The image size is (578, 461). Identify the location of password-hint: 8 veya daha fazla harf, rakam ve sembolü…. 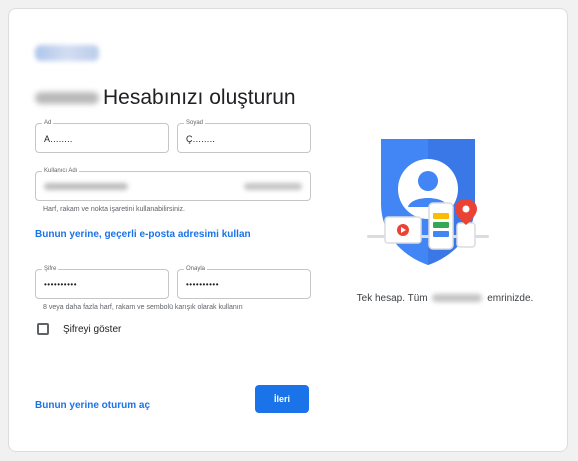
(143, 307).